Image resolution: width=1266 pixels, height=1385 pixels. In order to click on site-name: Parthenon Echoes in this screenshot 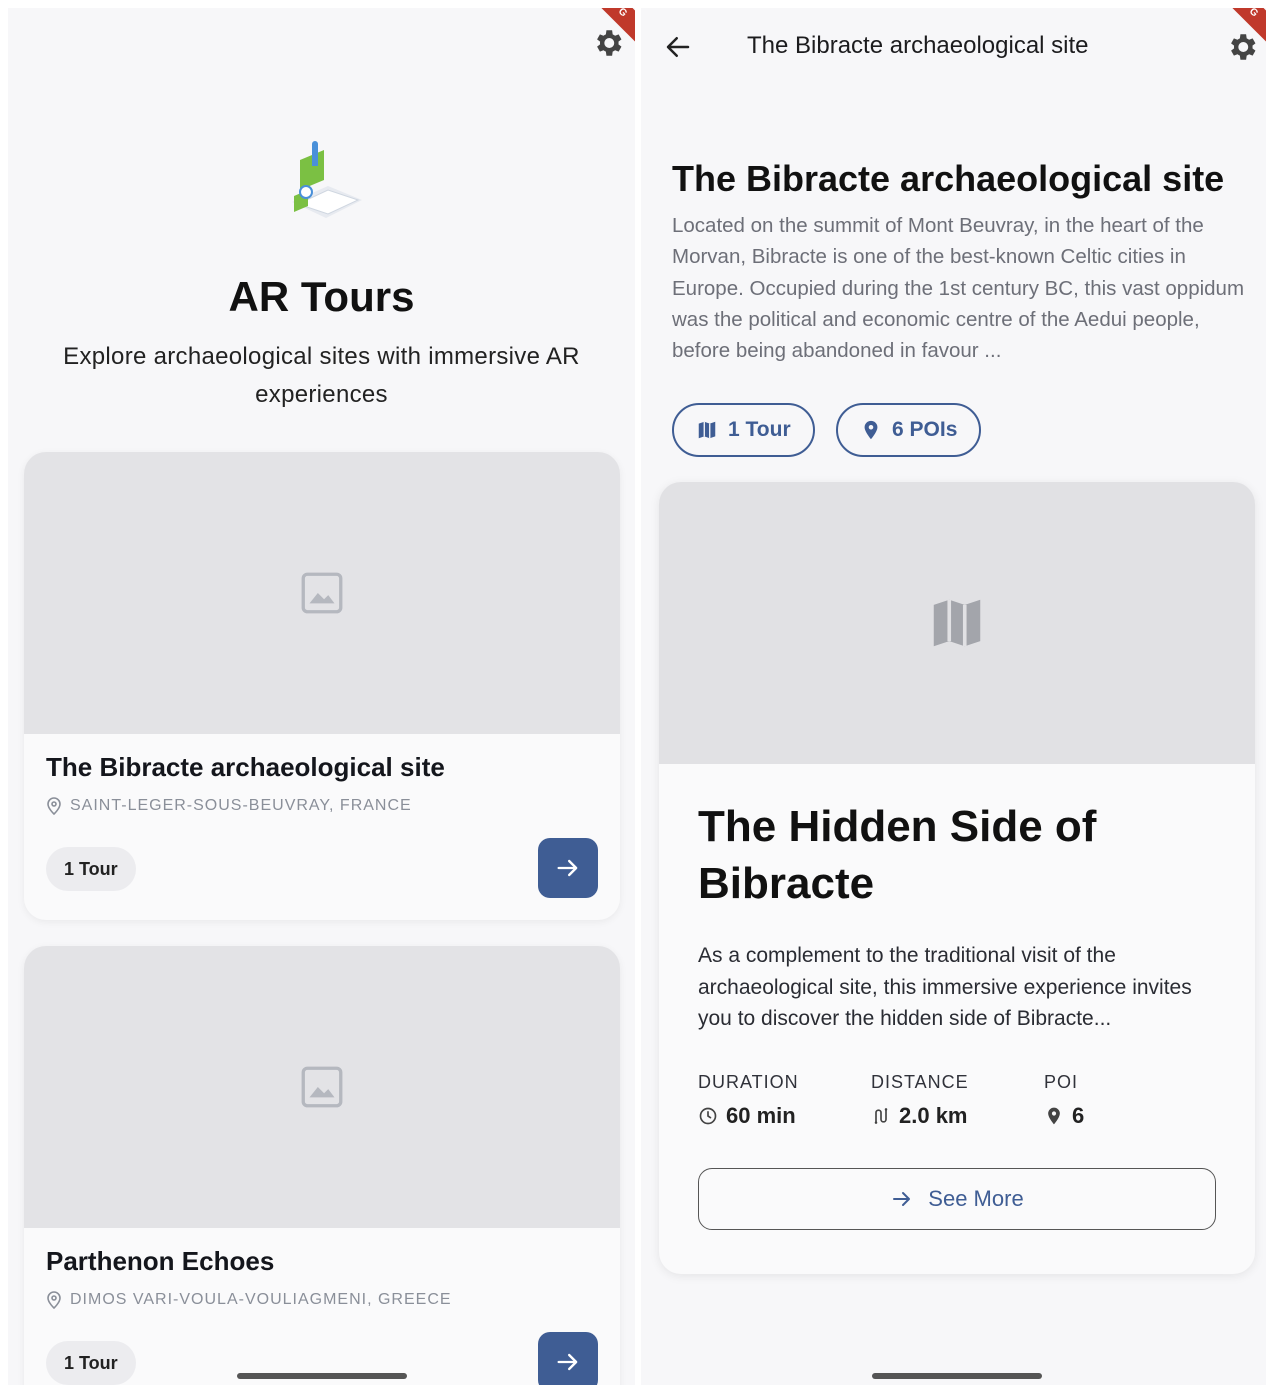, I will do `click(160, 1261)`.